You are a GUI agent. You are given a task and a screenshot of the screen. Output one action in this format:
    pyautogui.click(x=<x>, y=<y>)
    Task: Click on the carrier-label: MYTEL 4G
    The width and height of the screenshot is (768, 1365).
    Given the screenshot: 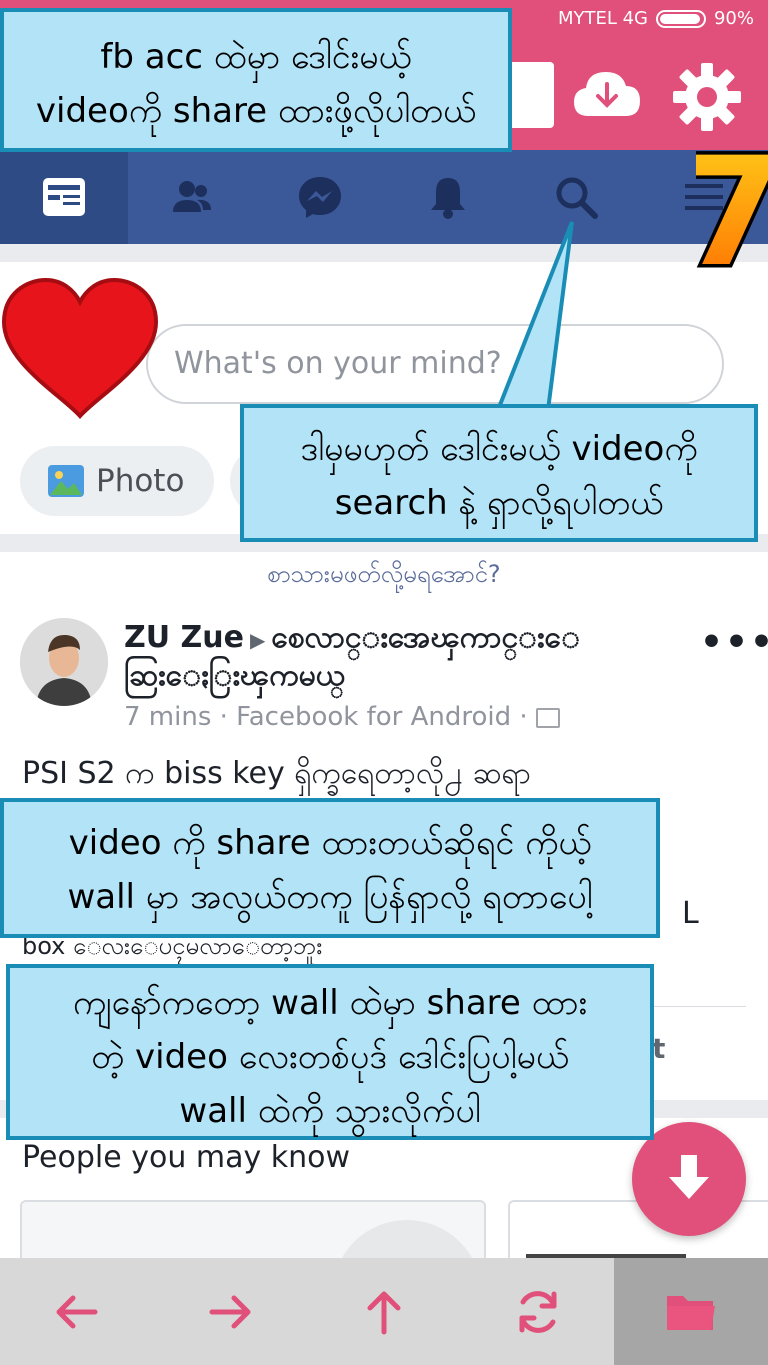 What is the action you would take?
    pyautogui.click(x=602, y=18)
    